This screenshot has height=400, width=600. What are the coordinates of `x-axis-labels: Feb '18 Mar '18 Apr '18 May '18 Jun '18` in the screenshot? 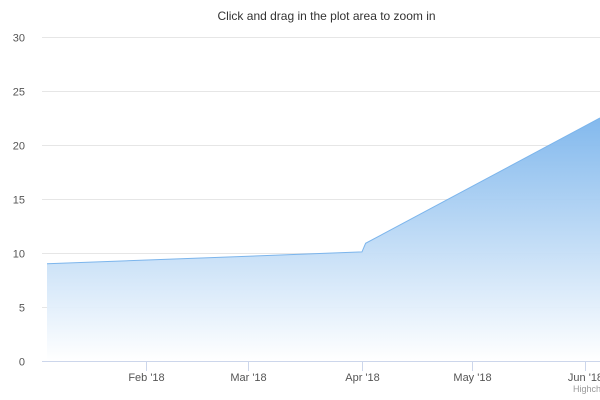 It's located at (364, 378).